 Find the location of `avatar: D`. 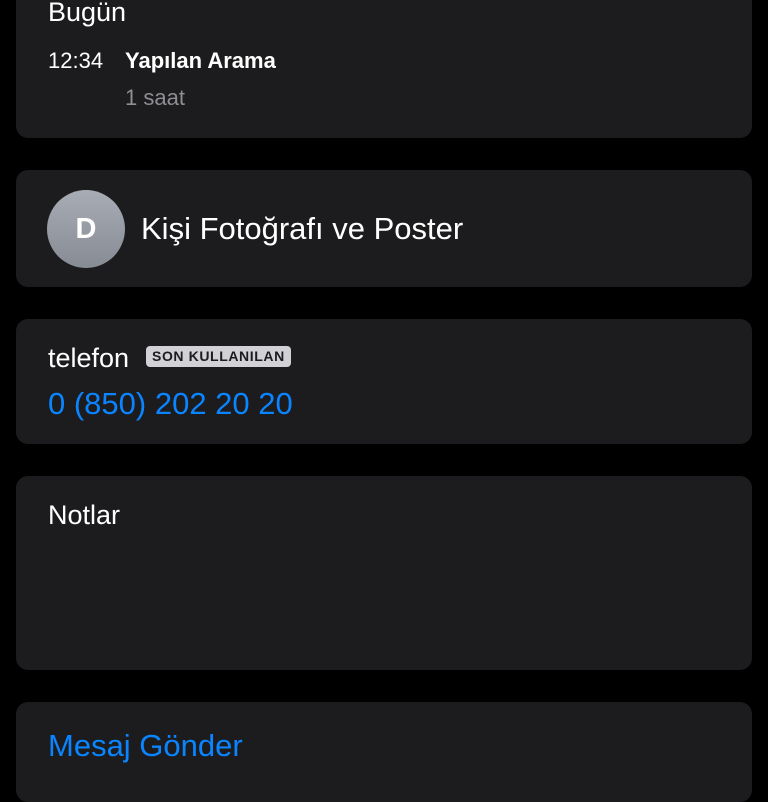

avatar: D is located at coordinates (86, 229).